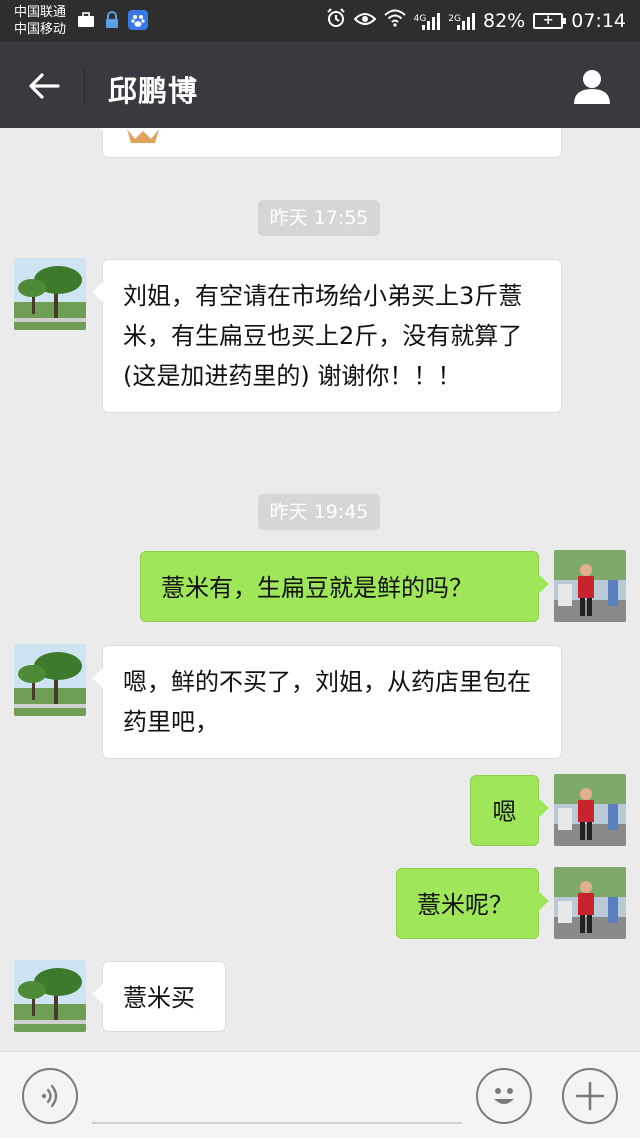 This screenshot has width=640, height=1138. What do you see at coordinates (86, 20) in the screenshot?
I see `briefcase-icon` at bounding box center [86, 20].